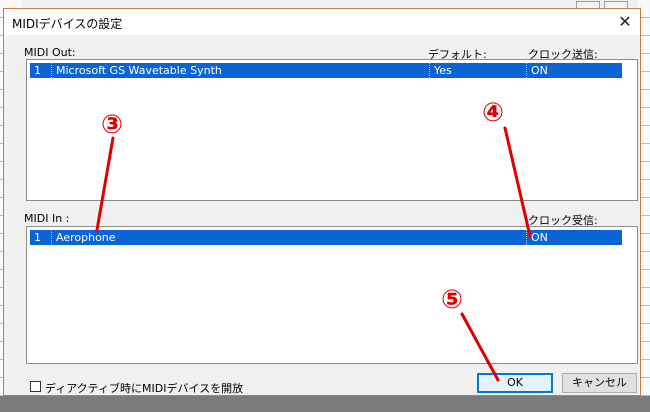 The width and height of the screenshot is (650, 412). Describe the element at coordinates (112, 125) in the screenshot. I see `annotation-mark-3: ③` at that location.